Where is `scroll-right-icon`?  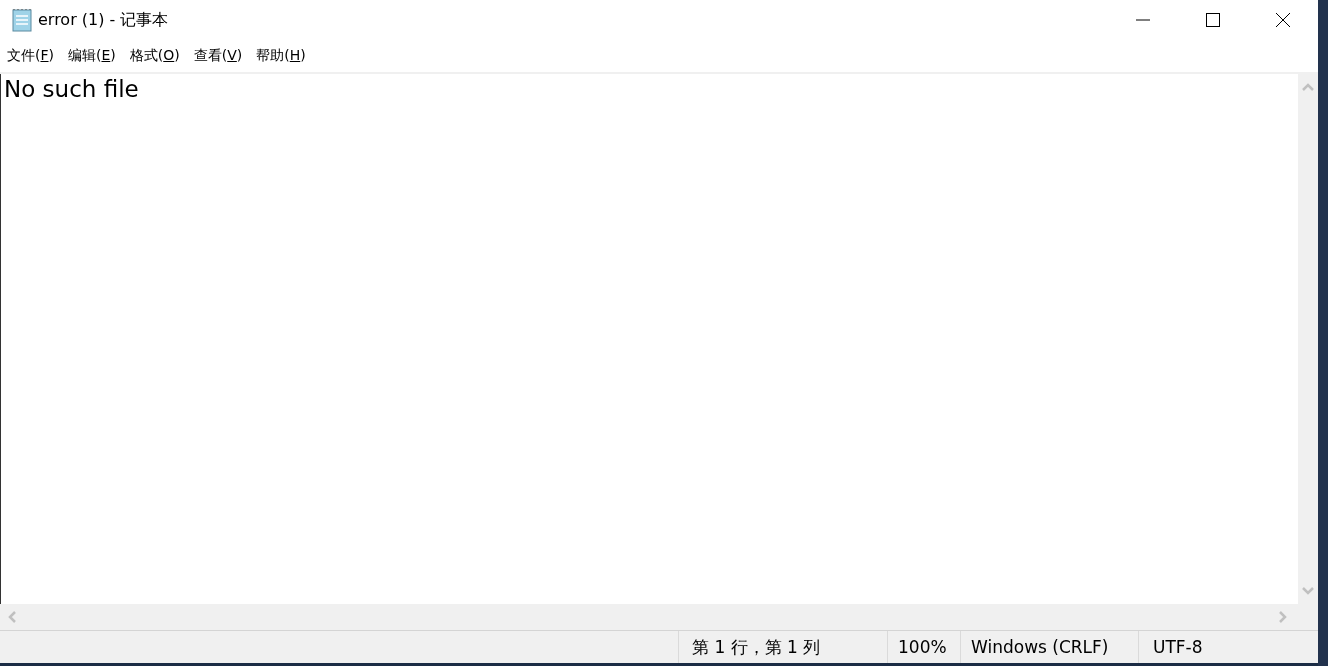
scroll-right-icon is located at coordinates (1283, 617).